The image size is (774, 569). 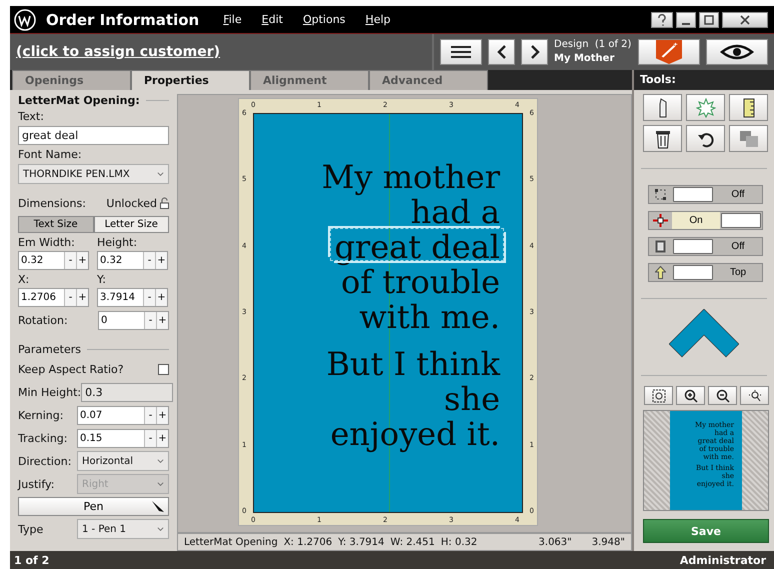 What do you see at coordinates (705, 138) in the screenshot?
I see `undo-button` at bounding box center [705, 138].